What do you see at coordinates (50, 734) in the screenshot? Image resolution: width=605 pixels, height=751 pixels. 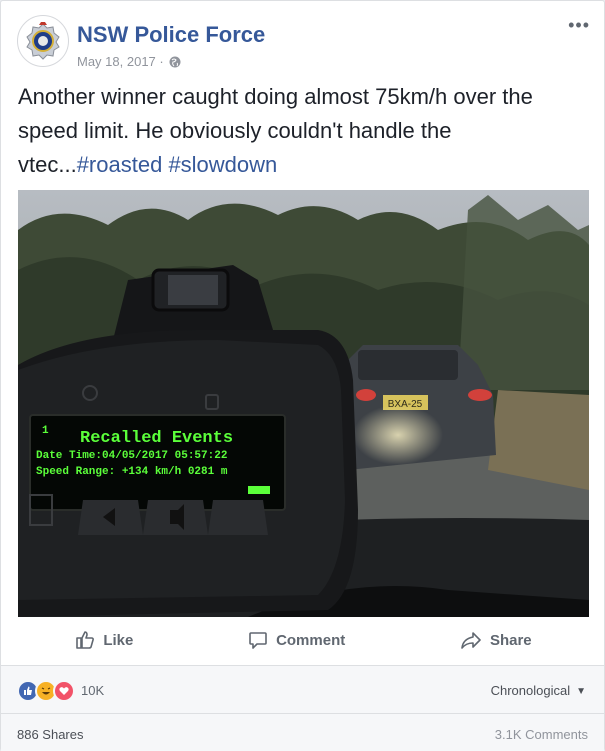 I see `shares-count: 886 Shares` at bounding box center [50, 734].